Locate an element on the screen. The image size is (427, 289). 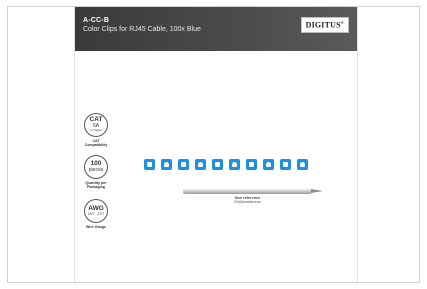
clip-row is located at coordinates (226, 164).